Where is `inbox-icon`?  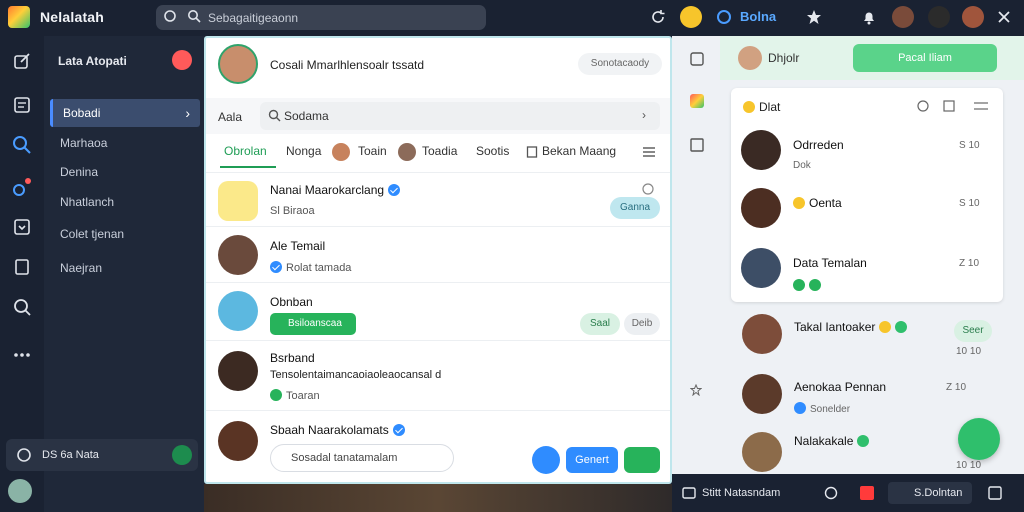 inbox-icon is located at coordinates (689, 493).